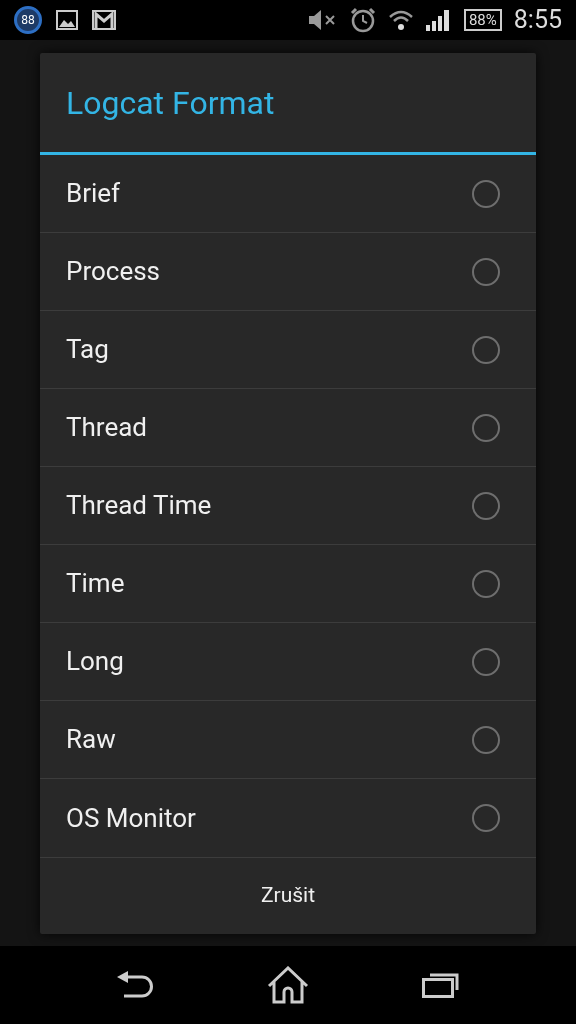  What do you see at coordinates (482, 20) in the screenshot?
I see `battery-indicator: 88%` at bounding box center [482, 20].